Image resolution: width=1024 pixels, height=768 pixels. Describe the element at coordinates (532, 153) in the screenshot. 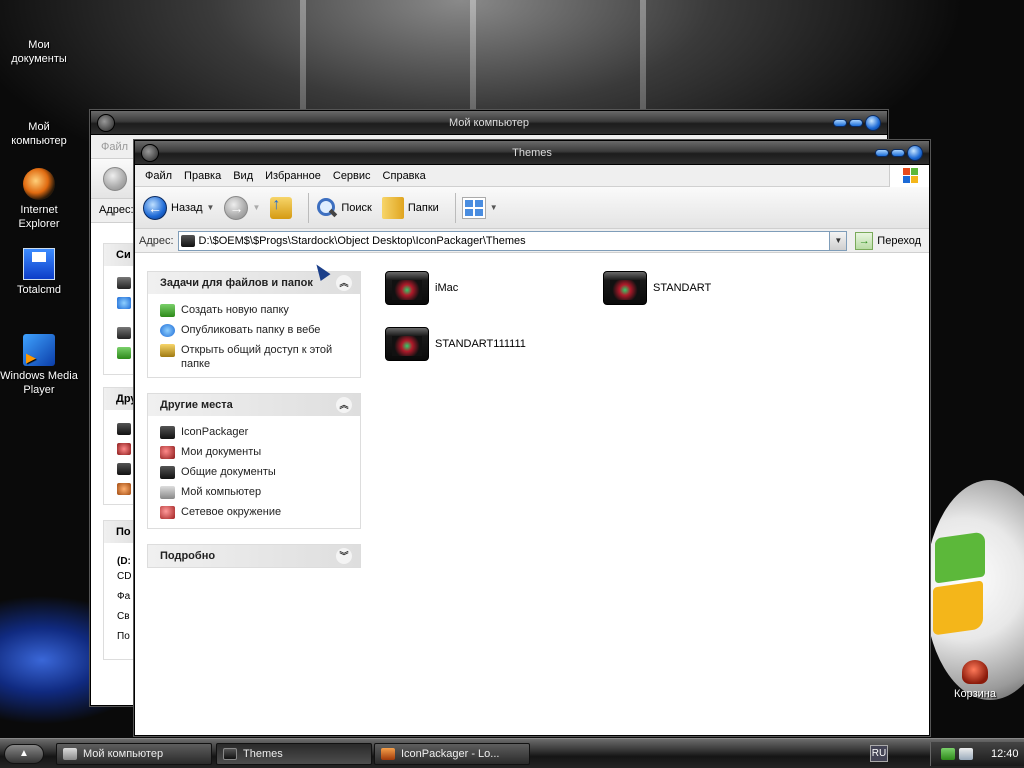

I see `titlebar: Themes` at that location.